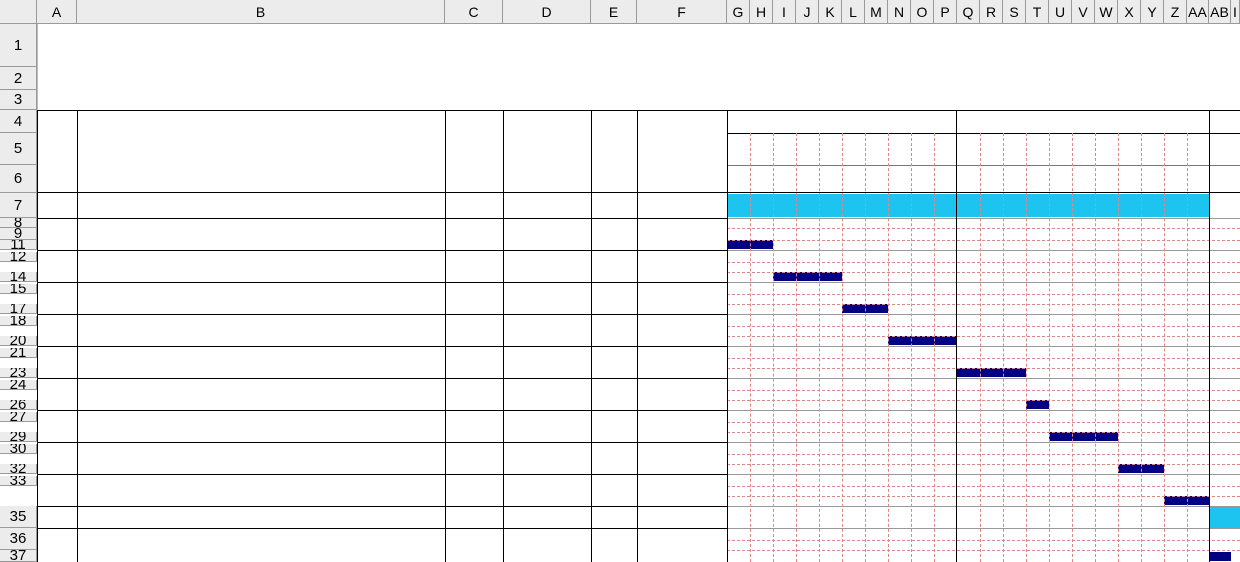 Image resolution: width=1240 pixels, height=562 pixels. I want to click on column-header-aa: AA, so click(1198, 12).